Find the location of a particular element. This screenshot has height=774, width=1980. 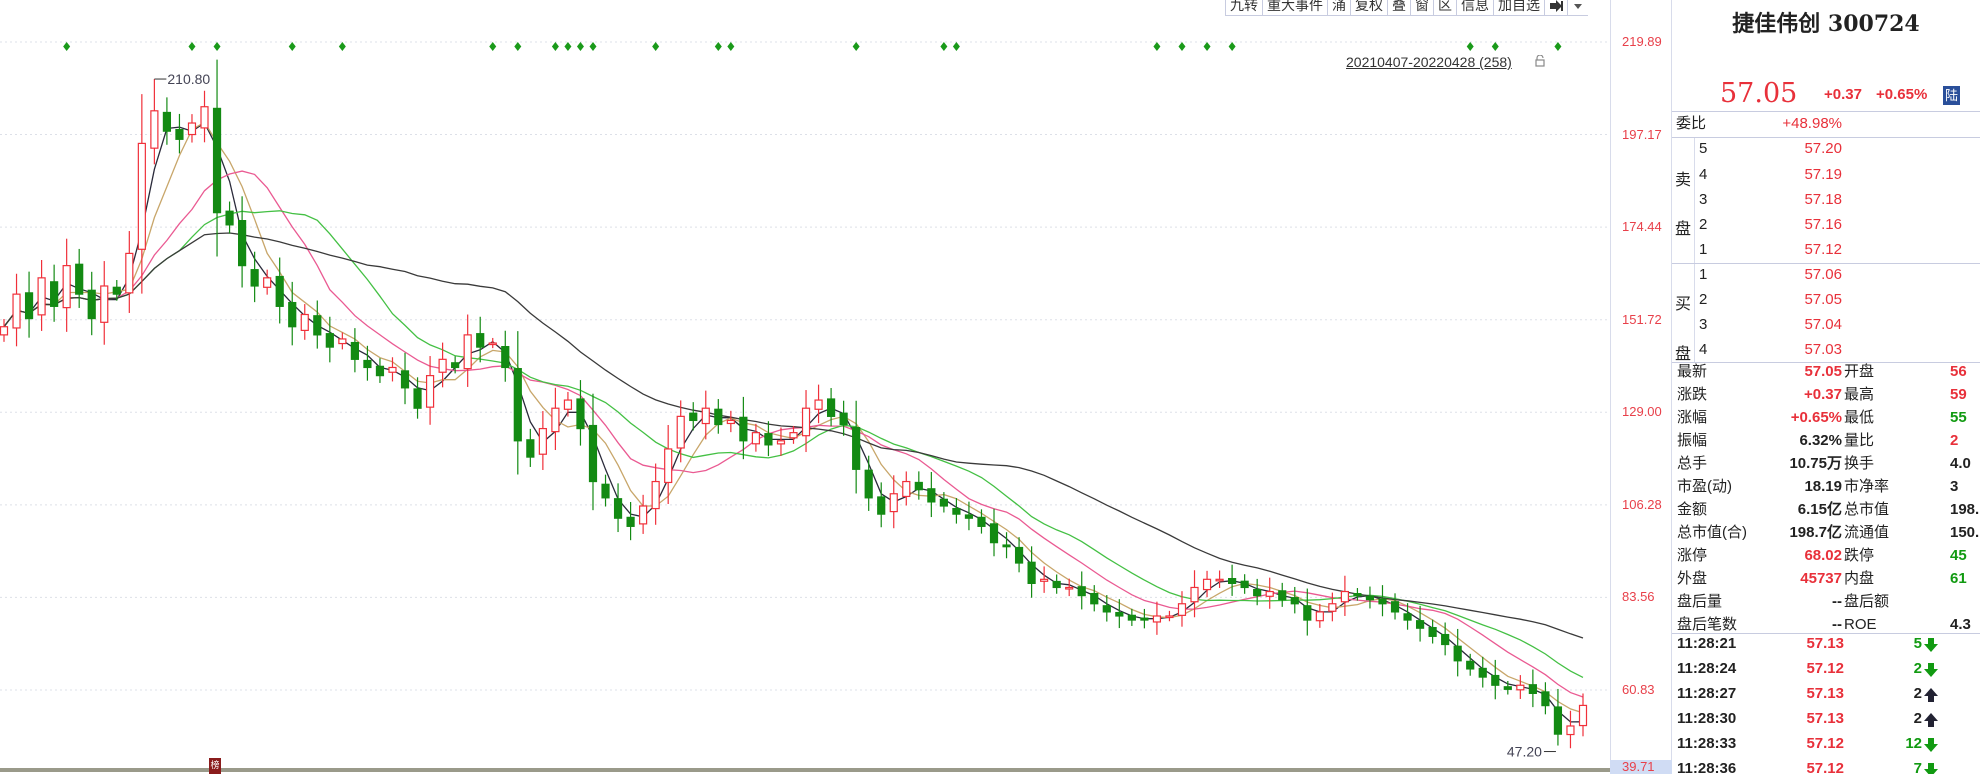

tick-row: 11:28:24 57.12 2 is located at coordinates (1826, 669).